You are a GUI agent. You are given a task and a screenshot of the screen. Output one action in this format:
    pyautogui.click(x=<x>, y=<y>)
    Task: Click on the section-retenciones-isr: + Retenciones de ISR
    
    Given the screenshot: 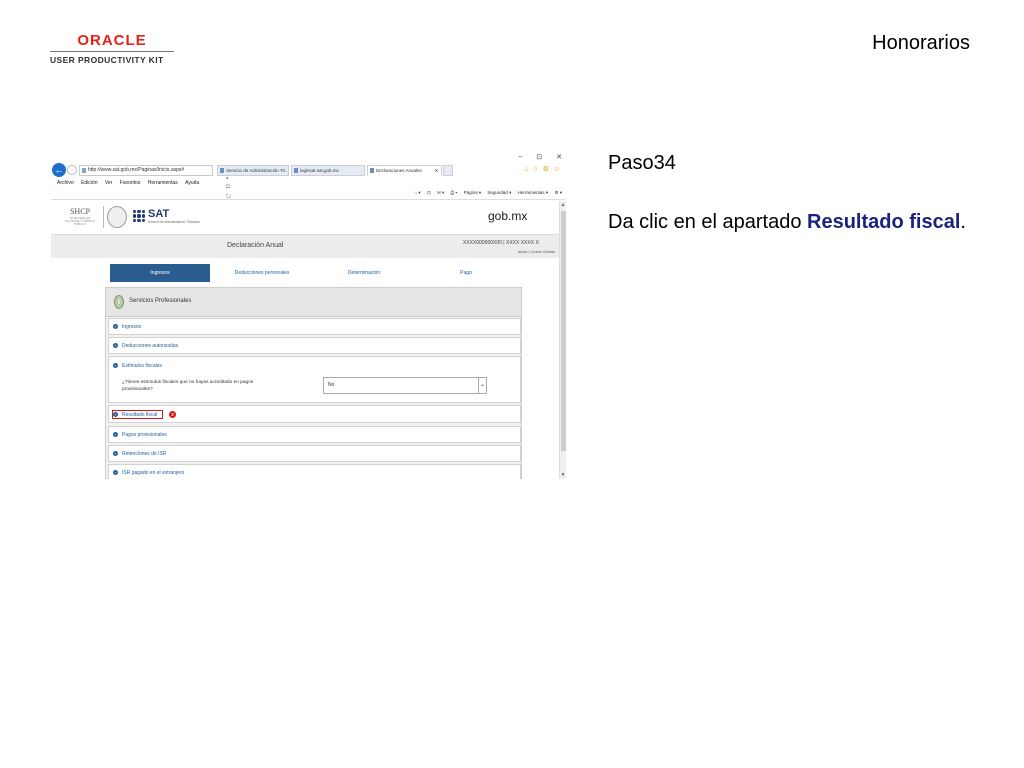 What is the action you would take?
    pyautogui.click(x=314, y=453)
    